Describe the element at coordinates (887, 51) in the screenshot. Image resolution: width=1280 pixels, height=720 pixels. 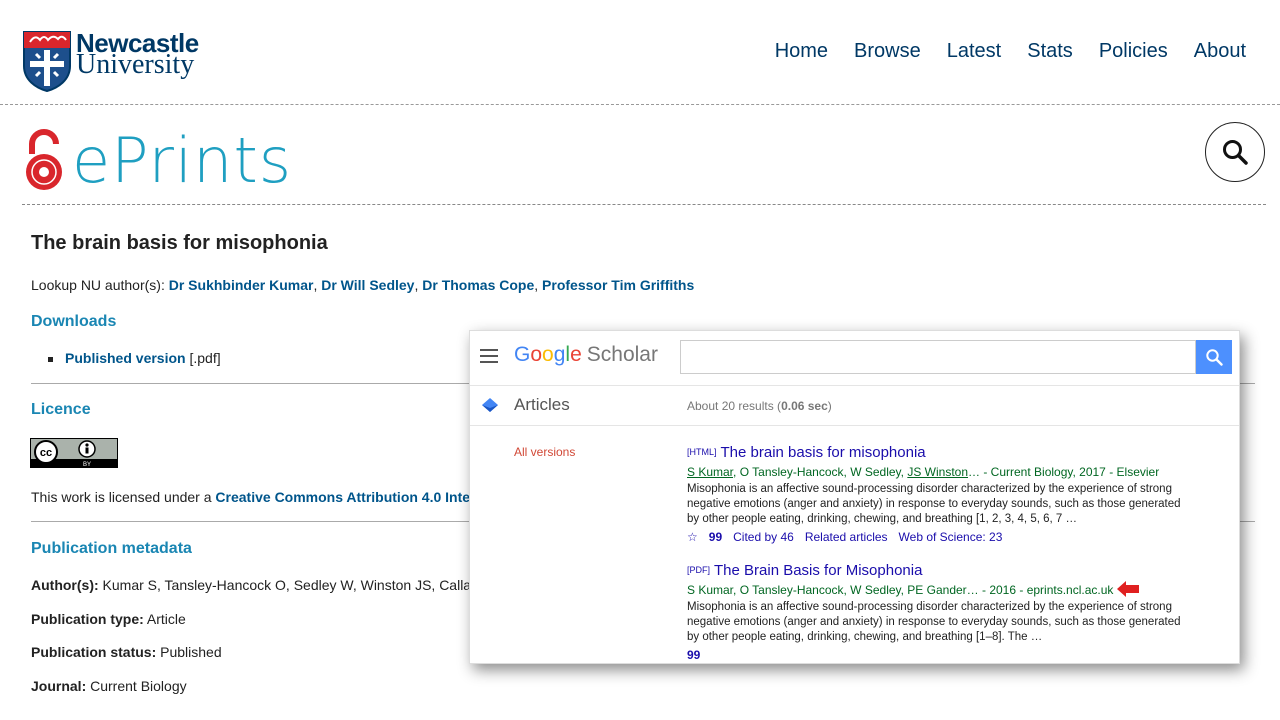
I see `nav-browse: Browse` at that location.